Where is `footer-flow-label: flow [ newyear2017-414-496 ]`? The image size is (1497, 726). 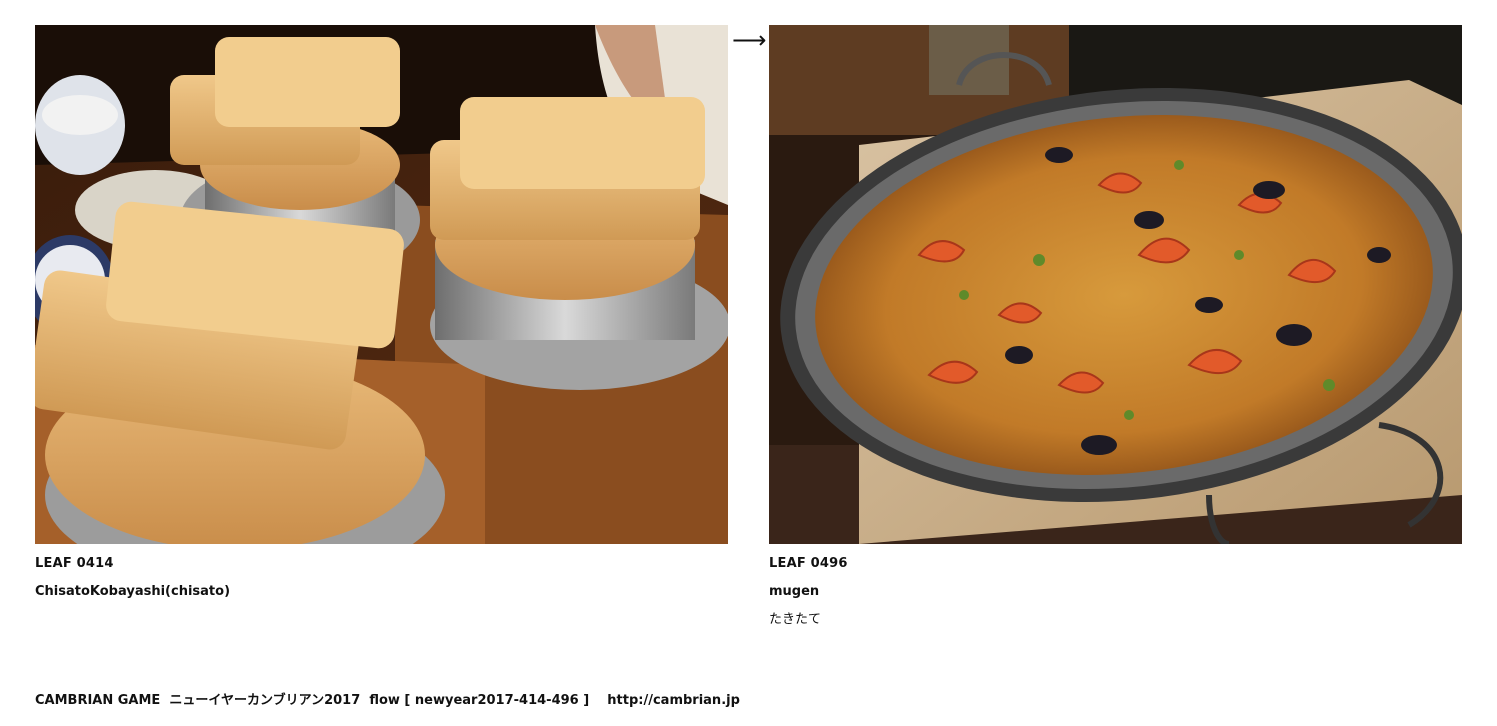
footer-flow-label: flow [ newyear2017-414-496 ] is located at coordinates (479, 700).